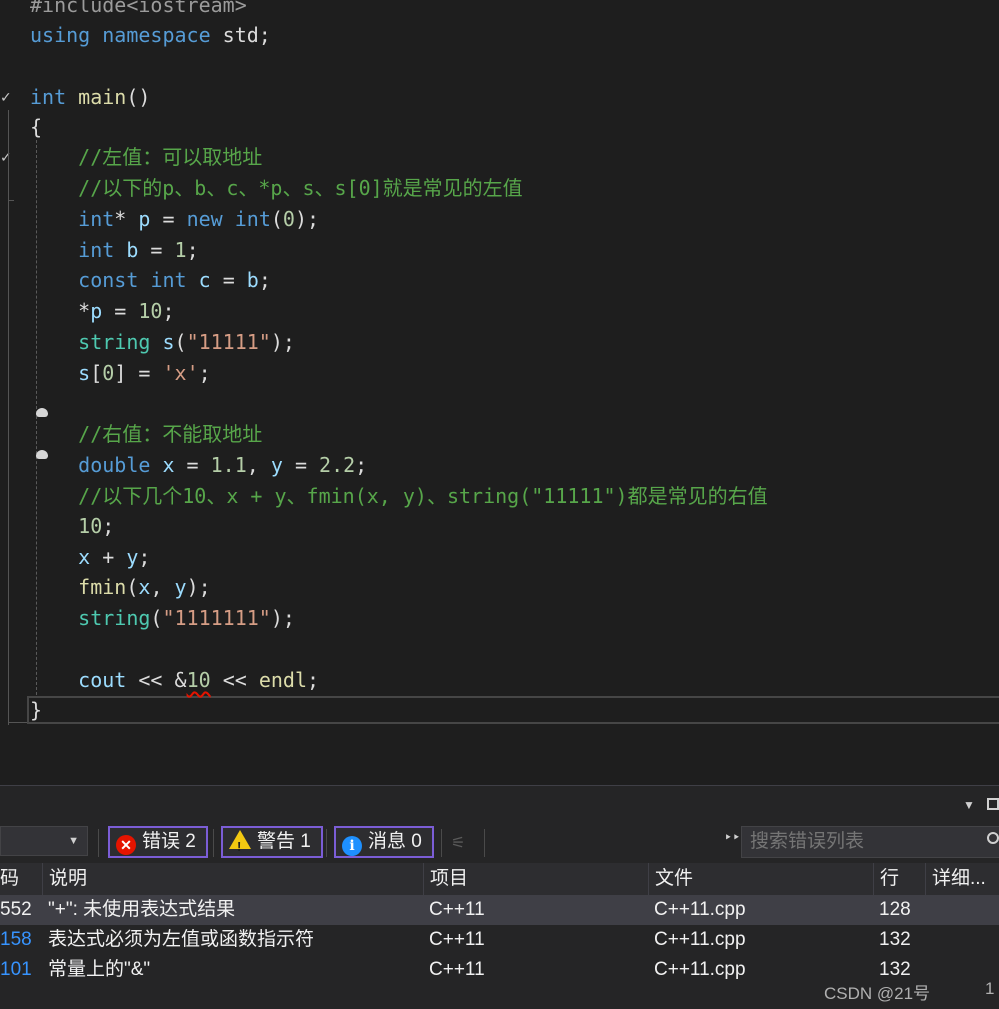 This screenshot has width=999, height=1009. I want to click on error-list-toolbar: ▼ ✕ 错误 2 警告 1 i 消息 0 ⚟ ‣‣, so click(499, 843).